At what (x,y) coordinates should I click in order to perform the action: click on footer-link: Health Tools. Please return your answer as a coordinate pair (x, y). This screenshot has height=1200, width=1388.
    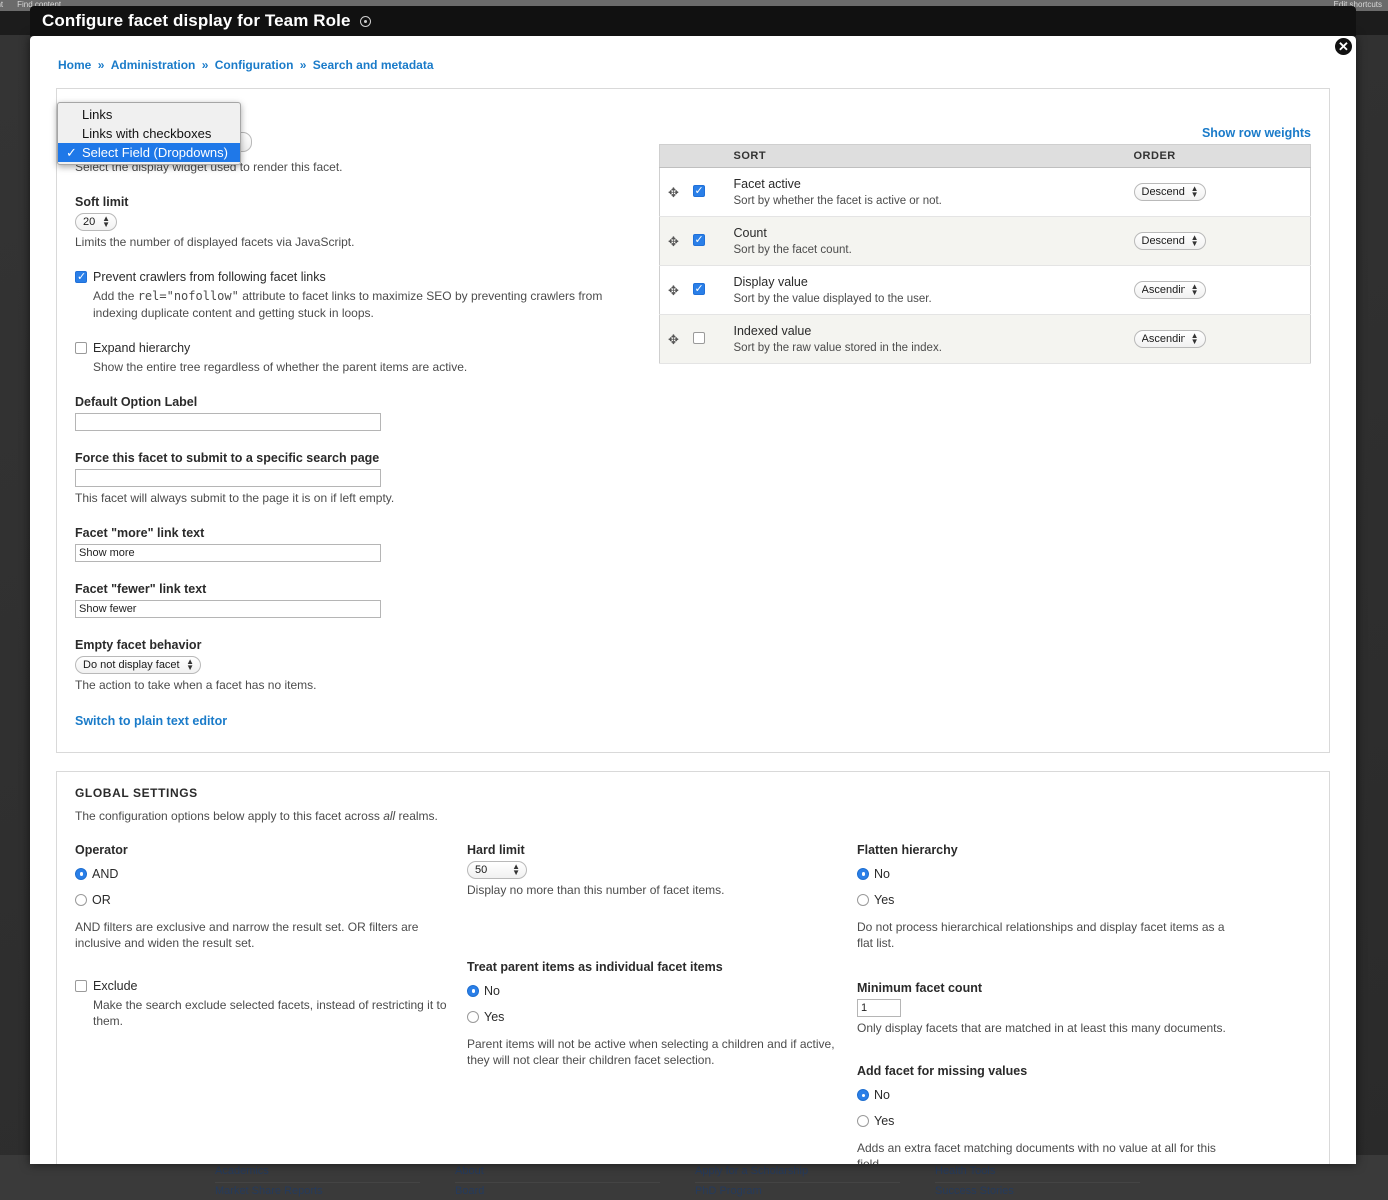
    Looking at the image, I should click on (1037, 1173).